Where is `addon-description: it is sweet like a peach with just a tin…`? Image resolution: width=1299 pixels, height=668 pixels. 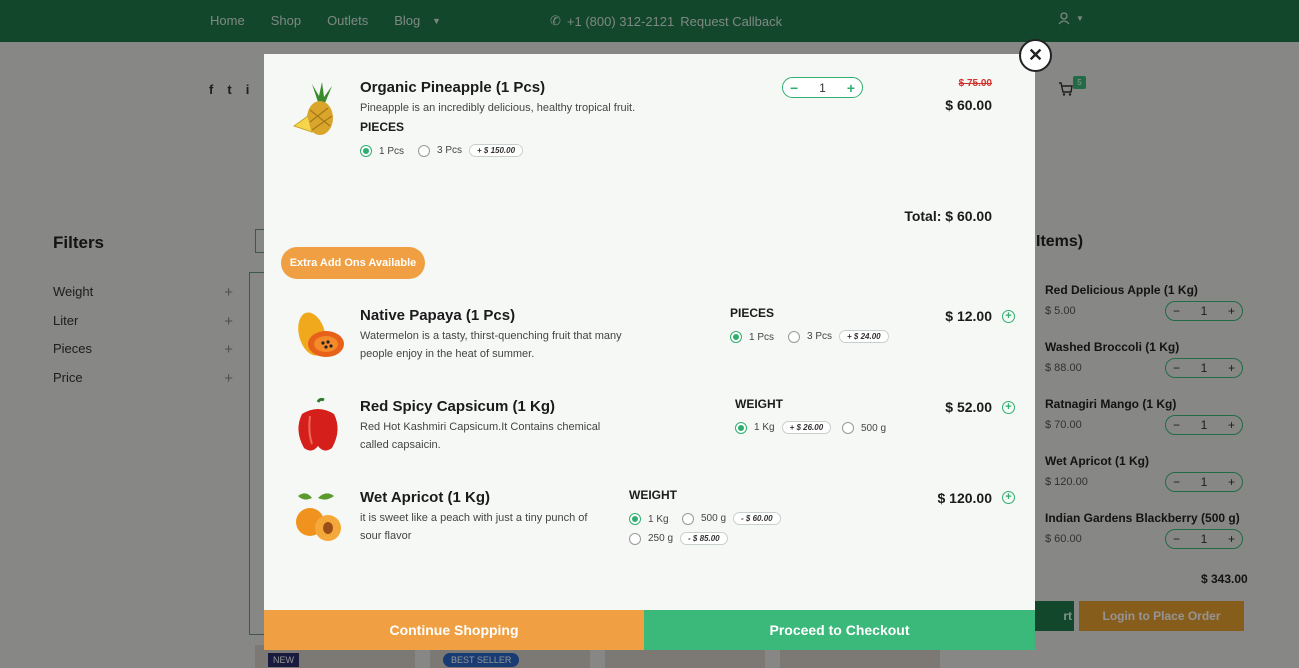
addon-description: it is sweet like a peach with just a tin… is located at coordinates (474, 527).